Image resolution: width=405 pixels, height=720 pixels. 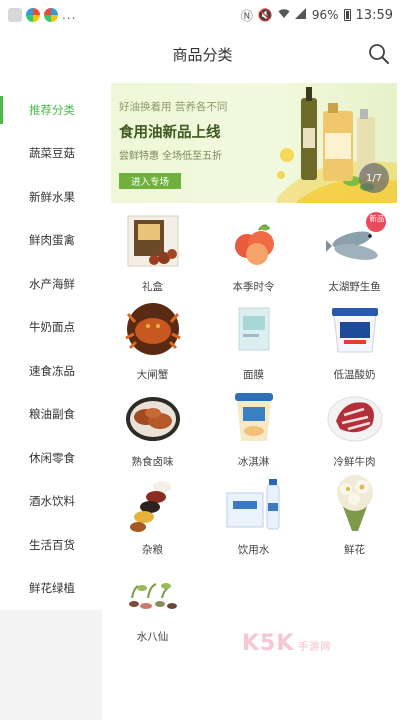 What do you see at coordinates (253, 287) in the screenshot?
I see `product-category-label: 本季时令` at bounding box center [253, 287].